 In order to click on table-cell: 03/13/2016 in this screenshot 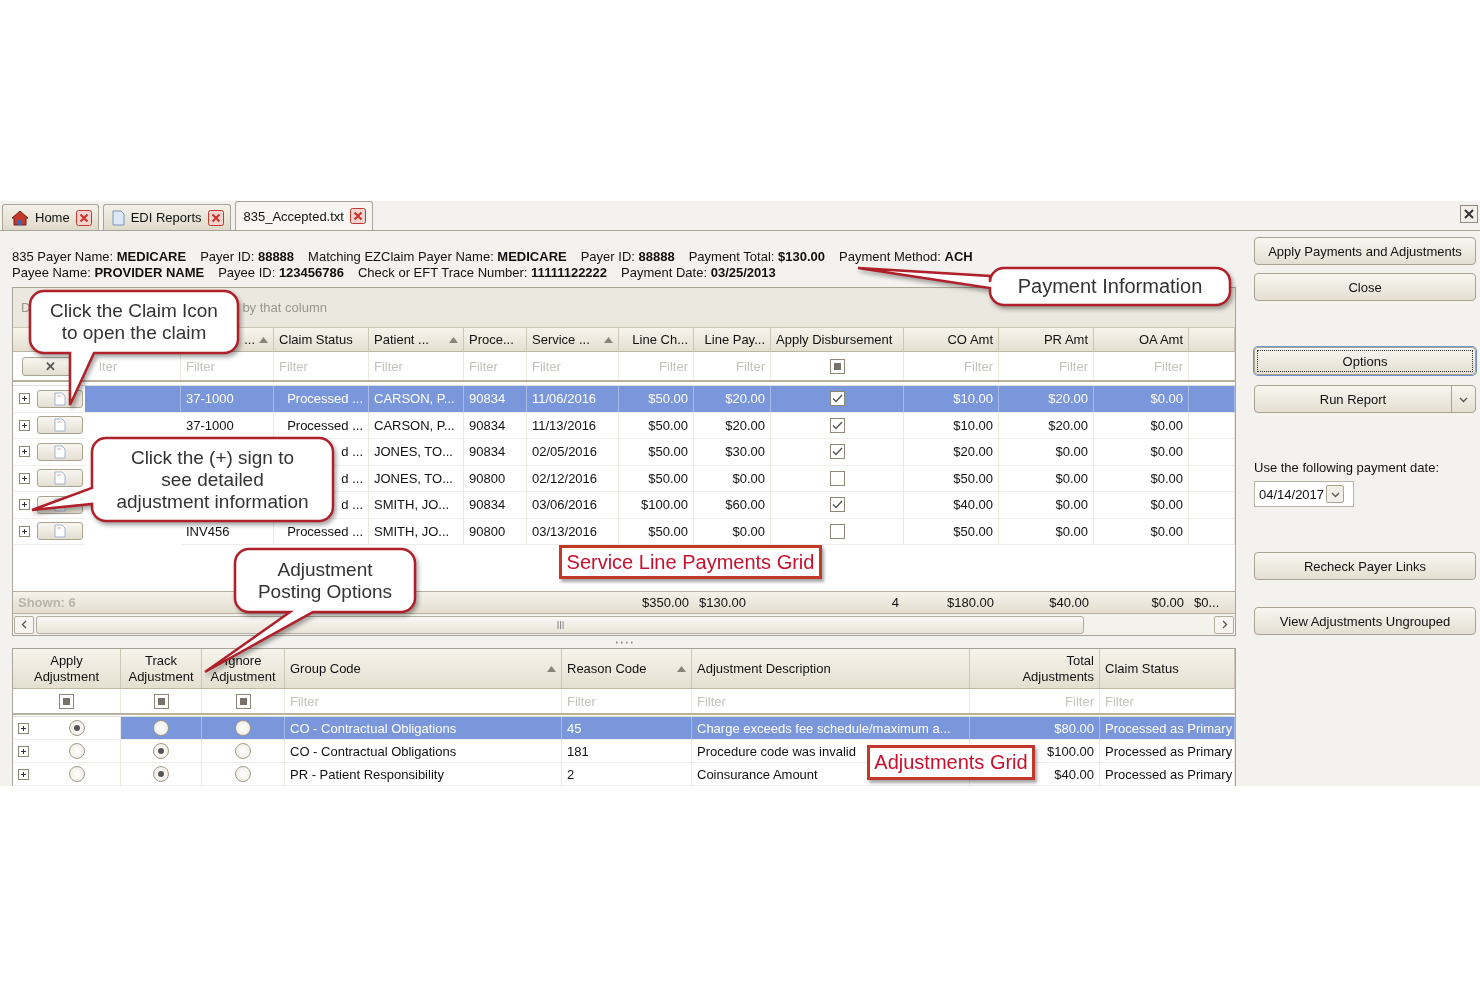, I will do `click(573, 531)`.